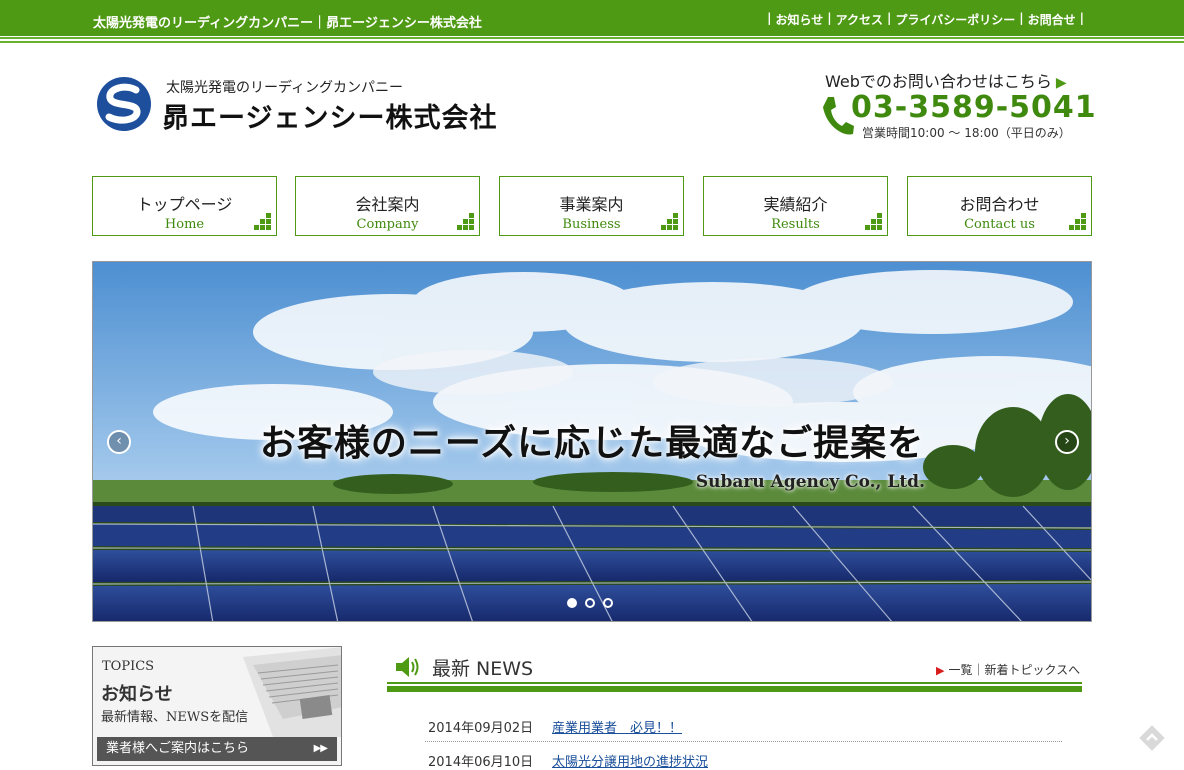 The width and height of the screenshot is (1184, 770). I want to click on news-row: 2014年09月02日 産業用業者 必見！！, so click(743, 728).